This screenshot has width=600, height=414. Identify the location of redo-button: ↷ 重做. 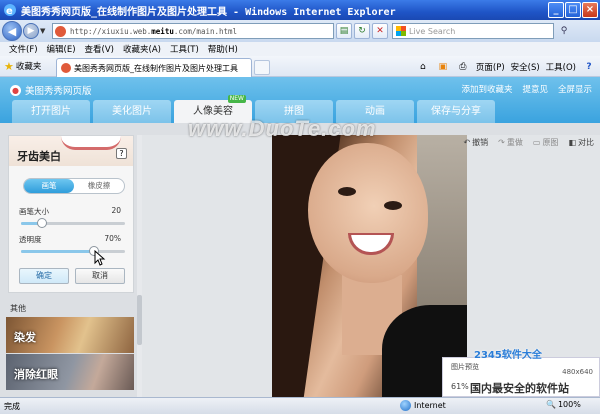
(510, 142).